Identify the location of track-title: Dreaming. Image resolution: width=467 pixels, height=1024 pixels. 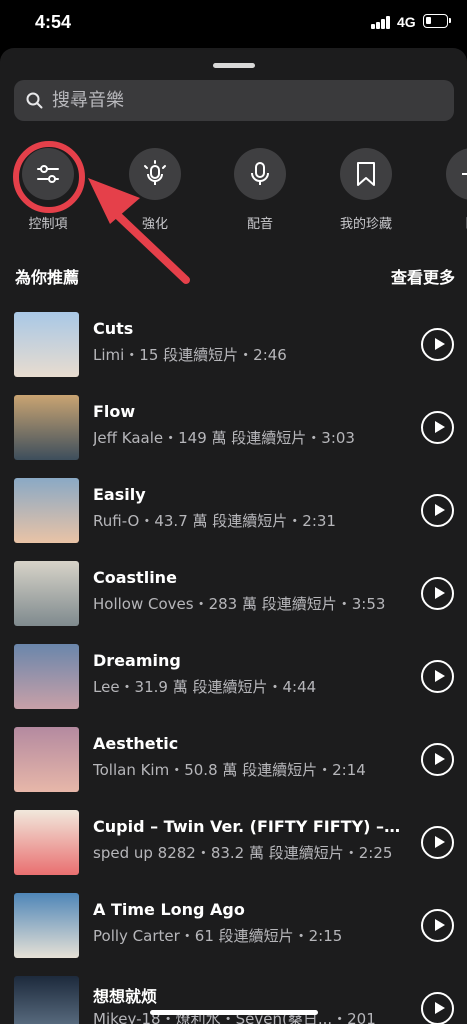
(137, 660).